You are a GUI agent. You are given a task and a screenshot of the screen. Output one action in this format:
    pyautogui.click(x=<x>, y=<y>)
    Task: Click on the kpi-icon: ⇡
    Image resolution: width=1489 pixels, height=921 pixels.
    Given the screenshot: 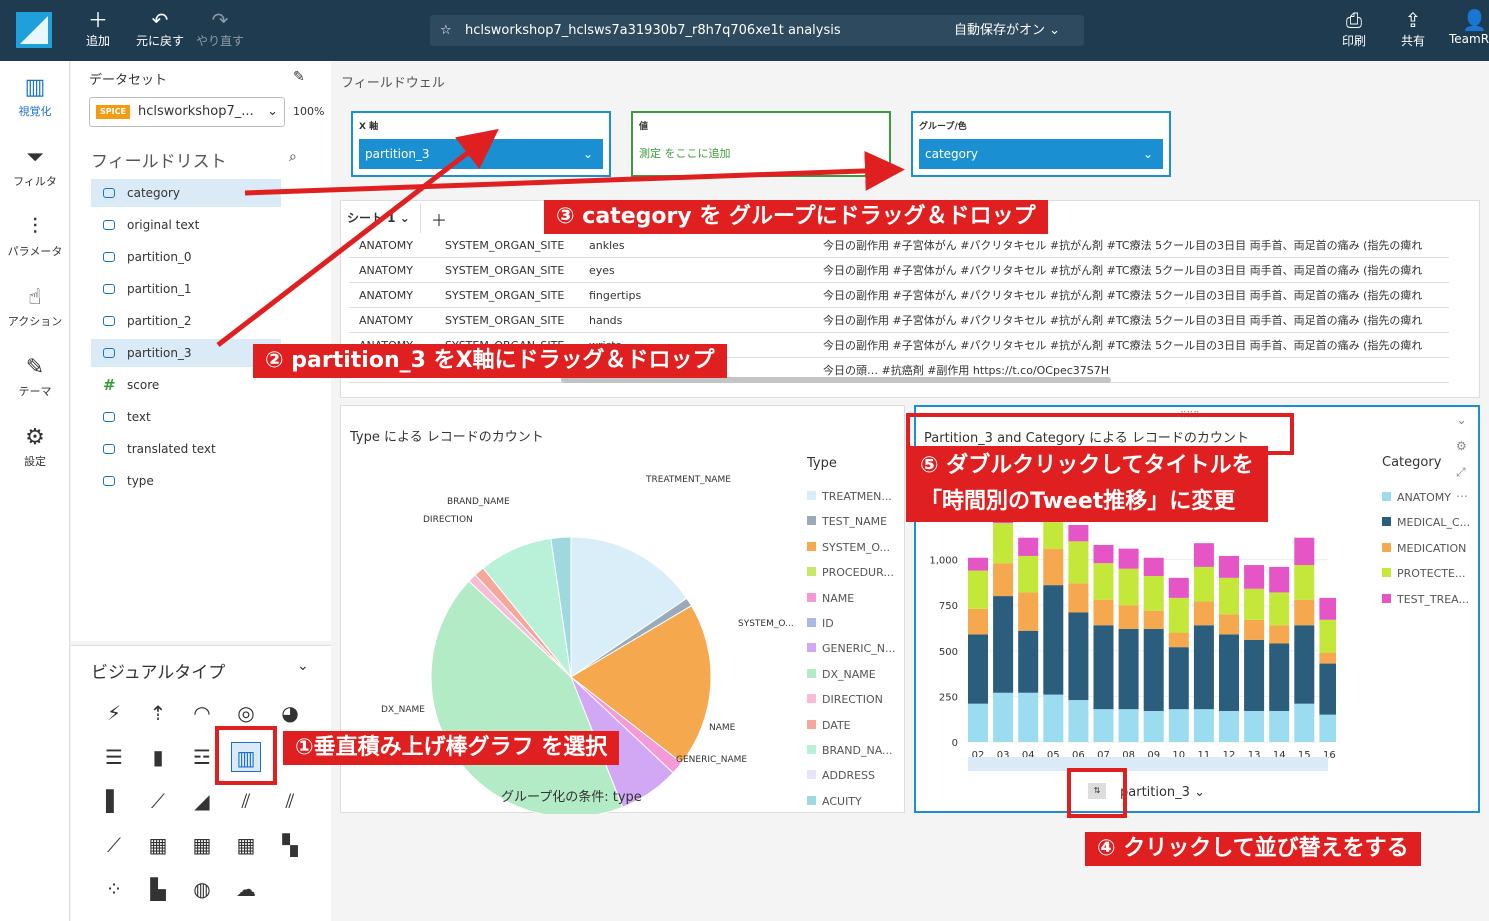 What is the action you would take?
    pyautogui.click(x=158, y=713)
    